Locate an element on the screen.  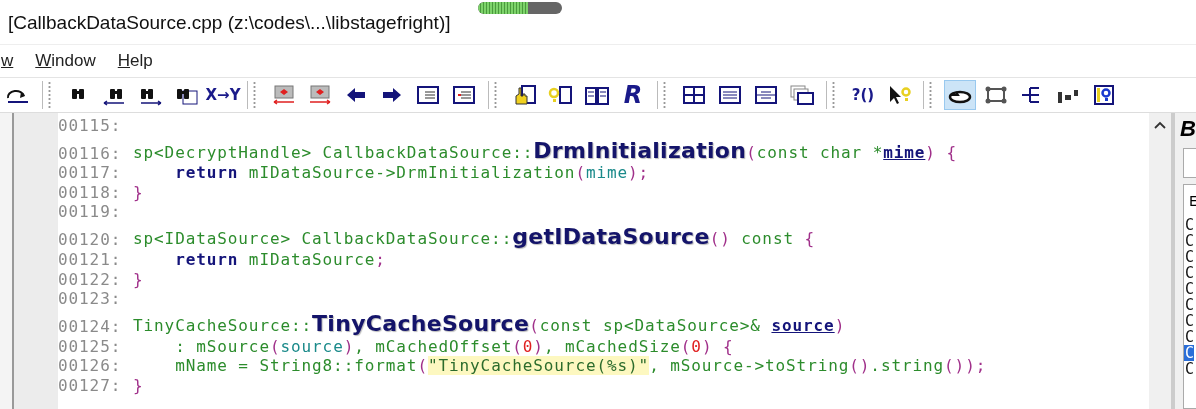
toolbar-button: R is located at coordinates (633, 95).